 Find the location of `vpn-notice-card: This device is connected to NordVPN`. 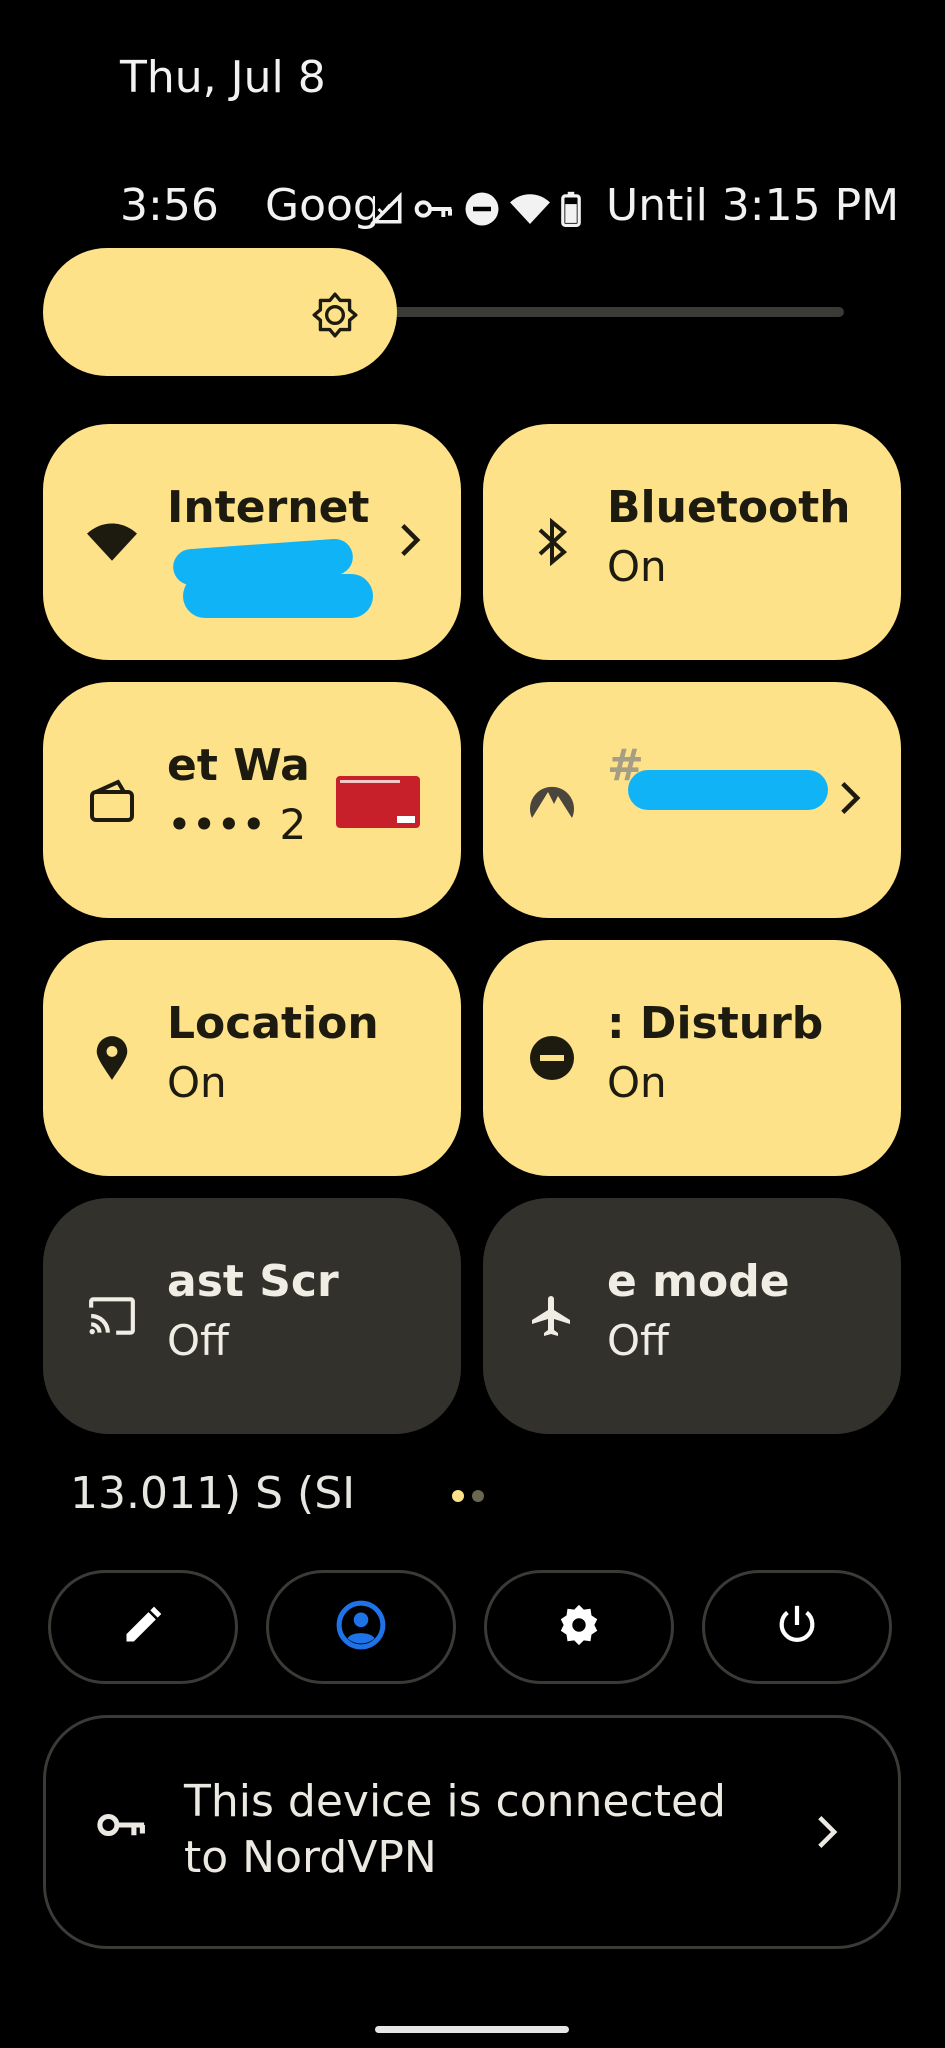

vpn-notice-card: This device is connected to NordVPN is located at coordinates (472, 1832).